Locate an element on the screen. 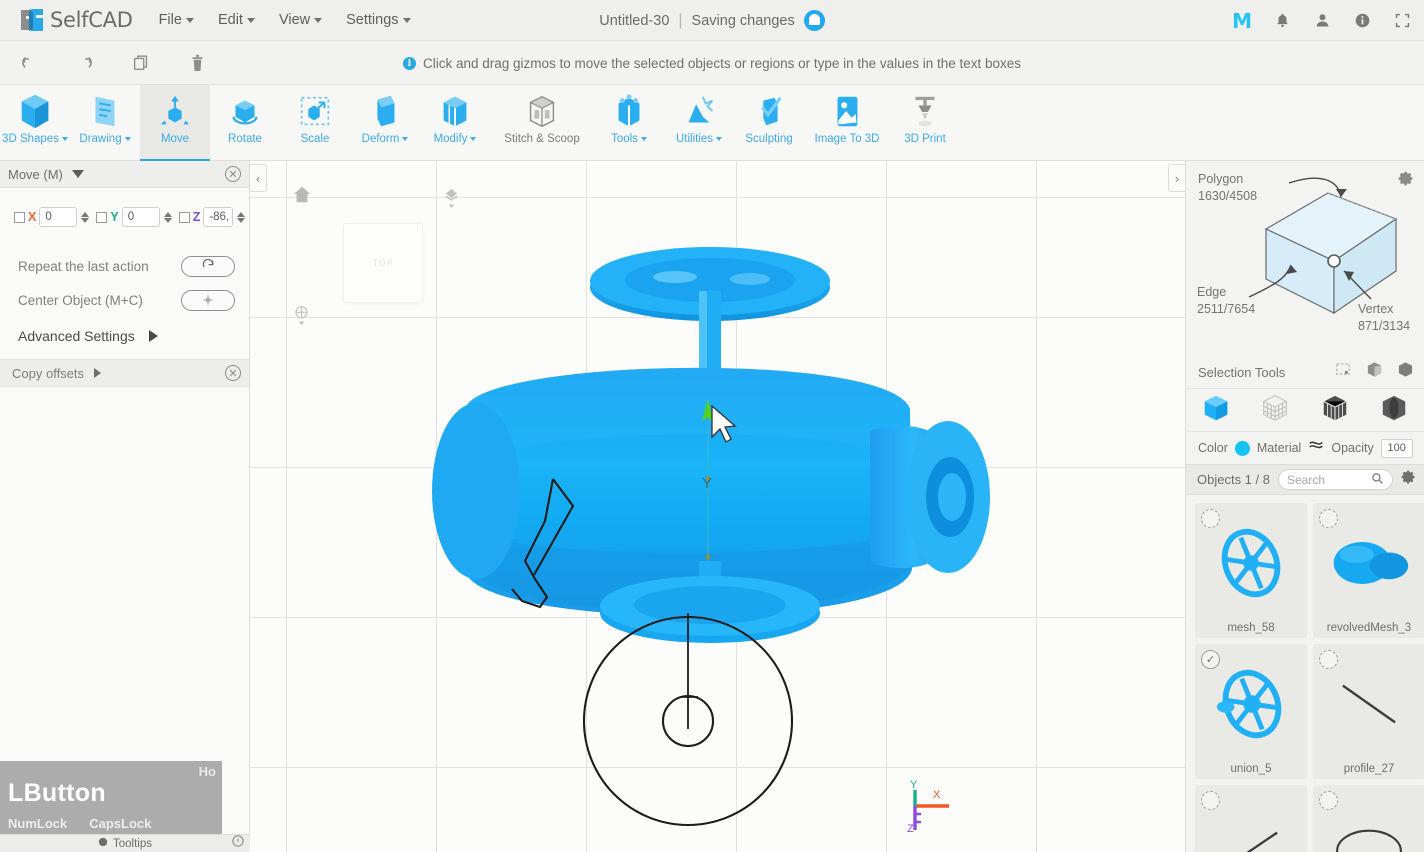 The width and height of the screenshot is (1424, 852). color-label: Color is located at coordinates (1213, 448).